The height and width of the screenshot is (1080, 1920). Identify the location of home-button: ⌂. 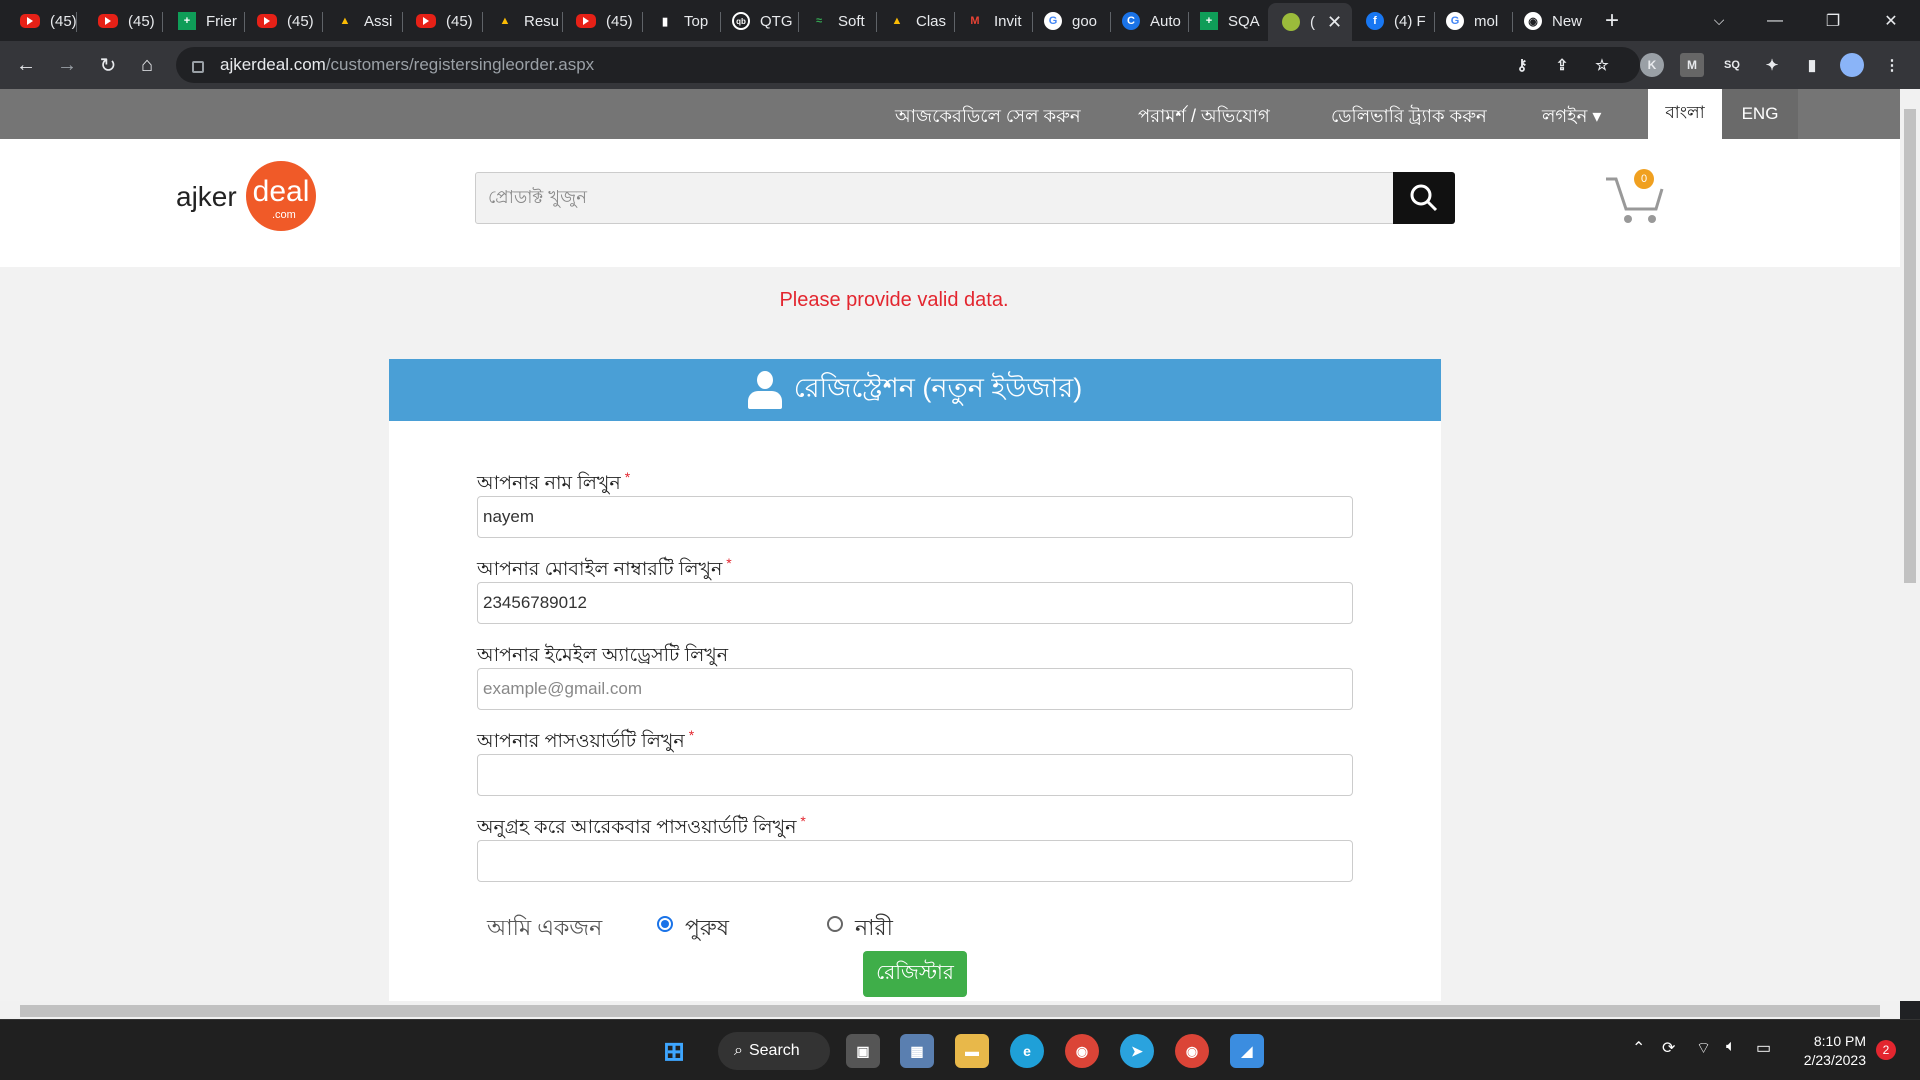
(147, 65).